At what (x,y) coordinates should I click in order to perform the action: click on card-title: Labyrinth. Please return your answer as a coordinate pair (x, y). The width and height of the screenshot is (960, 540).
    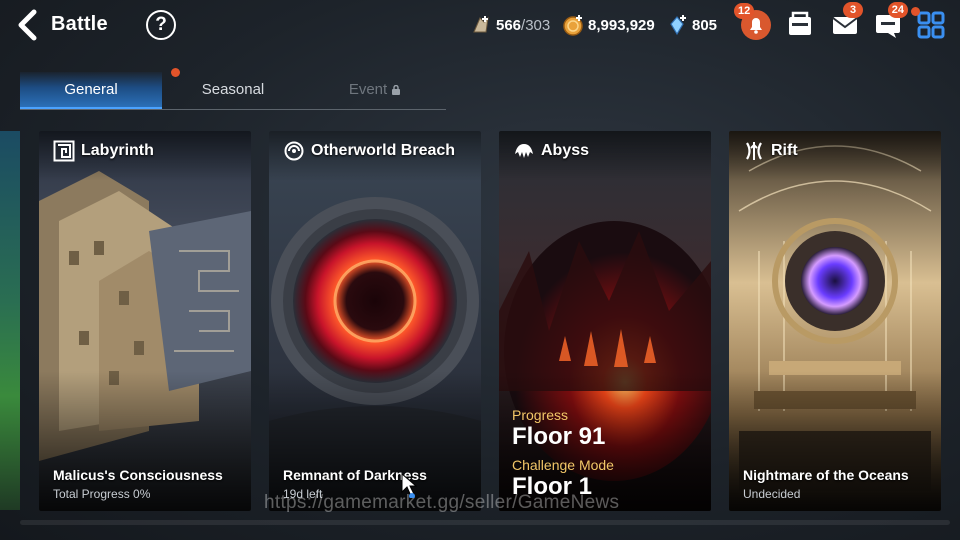
    Looking at the image, I should click on (117, 150).